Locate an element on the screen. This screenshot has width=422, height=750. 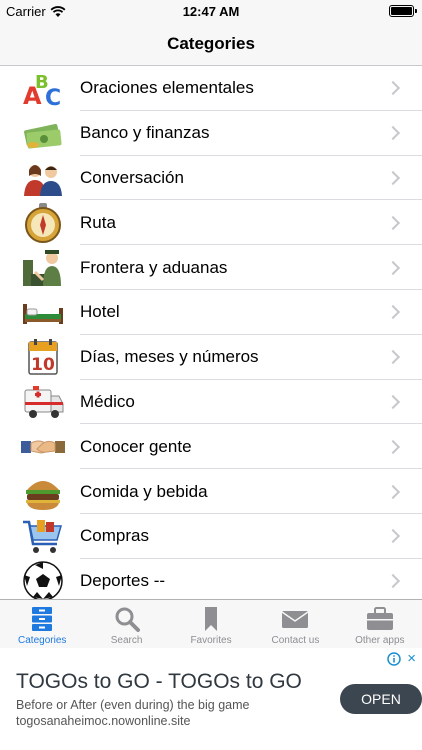
tab-favorites: Favorites is located at coordinates (211, 624).